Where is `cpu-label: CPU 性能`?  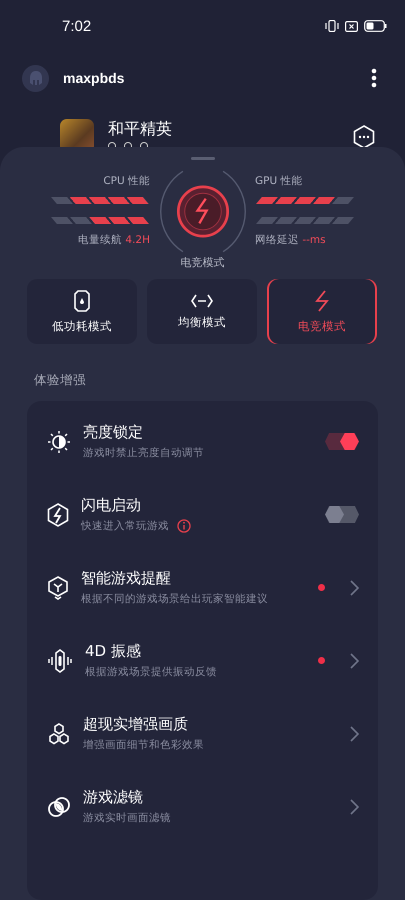
cpu-label: CPU 性能 is located at coordinates (126, 181).